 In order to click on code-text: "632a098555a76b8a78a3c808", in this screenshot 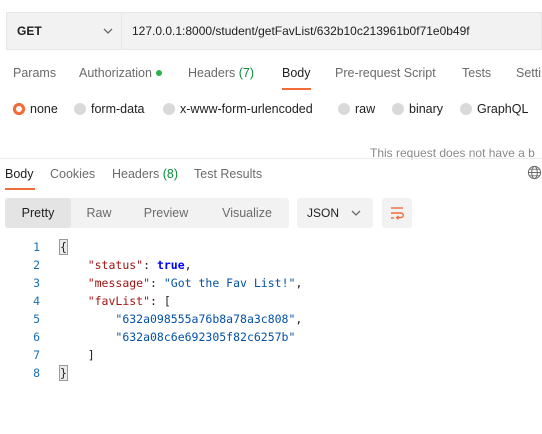, I will do `click(181, 319)`.